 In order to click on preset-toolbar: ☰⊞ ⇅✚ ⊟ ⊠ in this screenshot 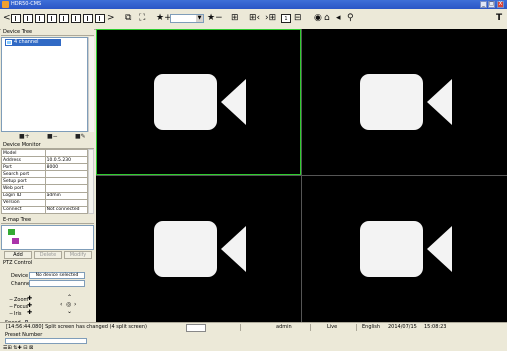, I will do `click(18, 348)`.